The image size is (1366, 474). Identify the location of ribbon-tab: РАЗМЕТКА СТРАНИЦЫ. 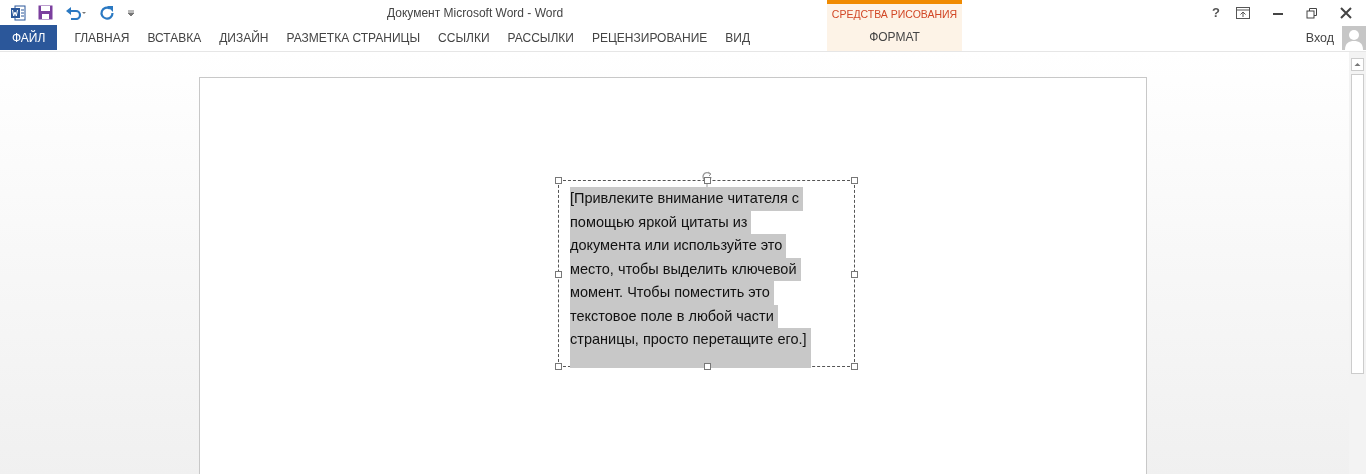
(353, 37).